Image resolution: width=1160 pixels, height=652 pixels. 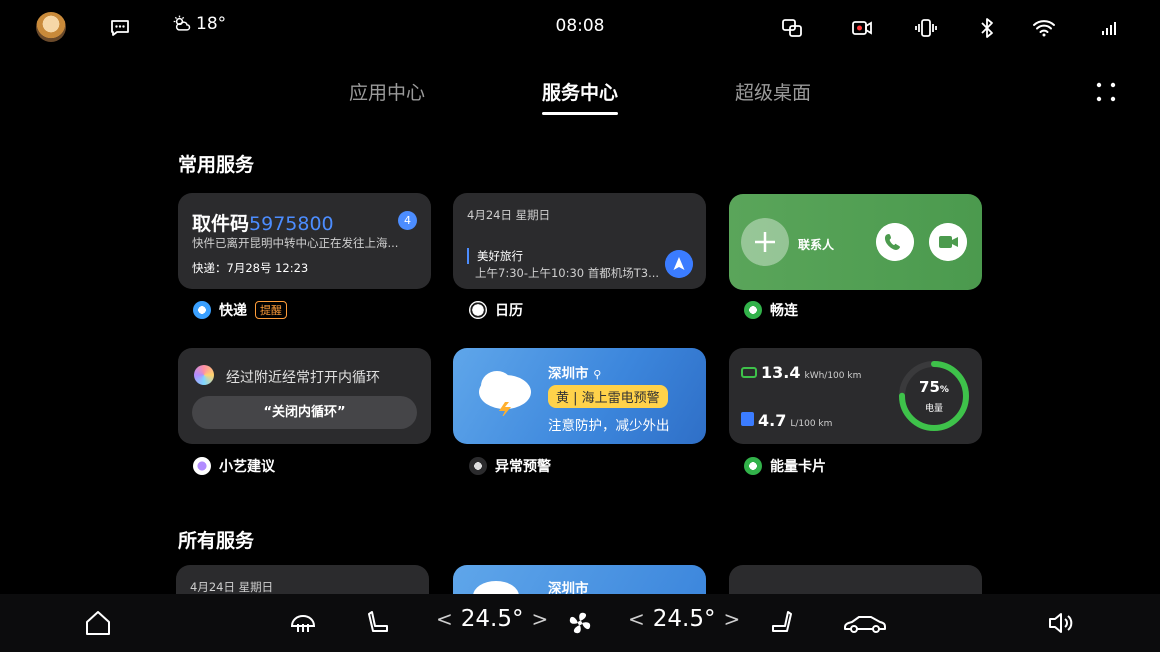 I want to click on power-consumption: 13.4 kWh/100 km, so click(x=801, y=372).